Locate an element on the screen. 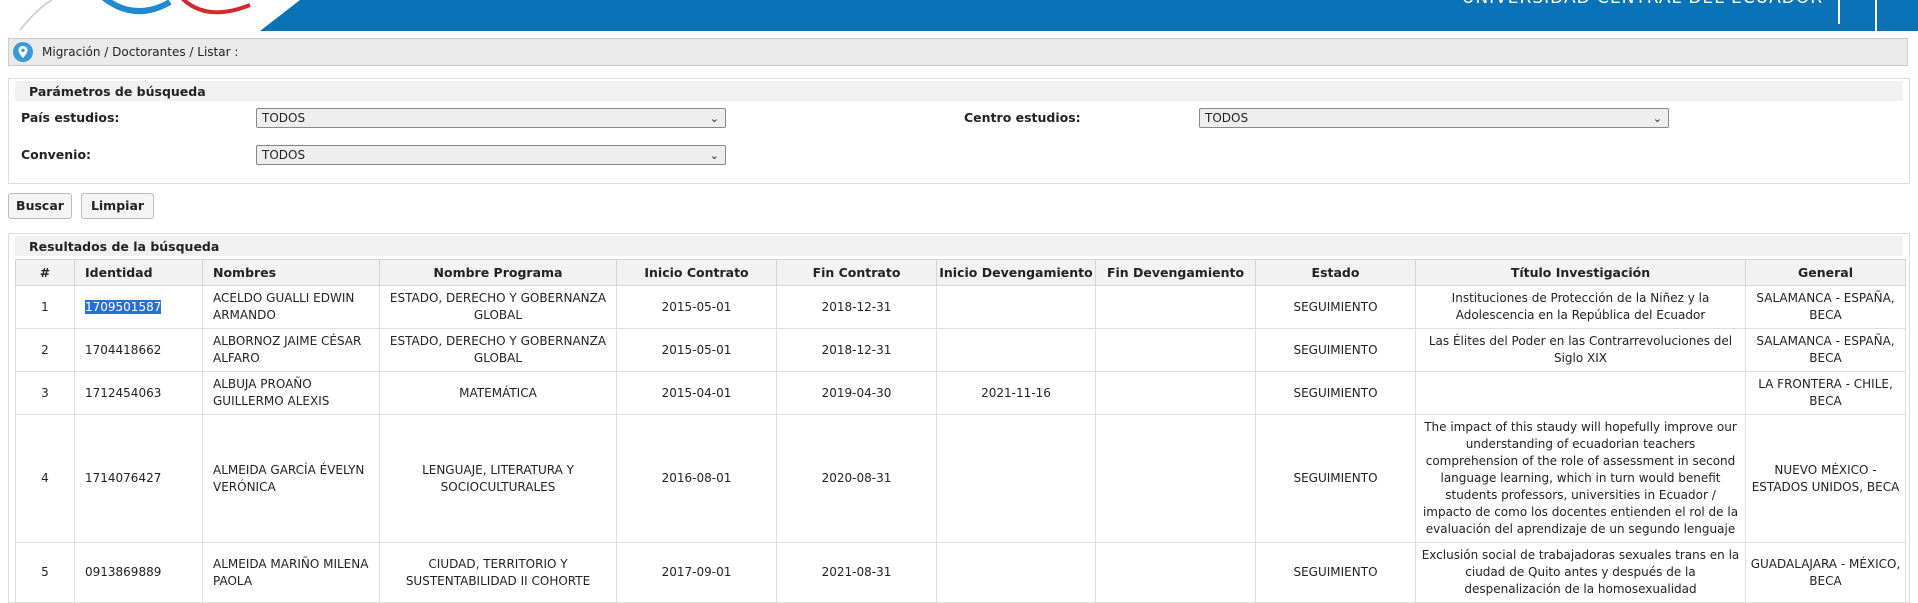 Image resolution: width=1918 pixels, height=603 pixels. centro-estudios-value: TODOS is located at coordinates (1227, 118).